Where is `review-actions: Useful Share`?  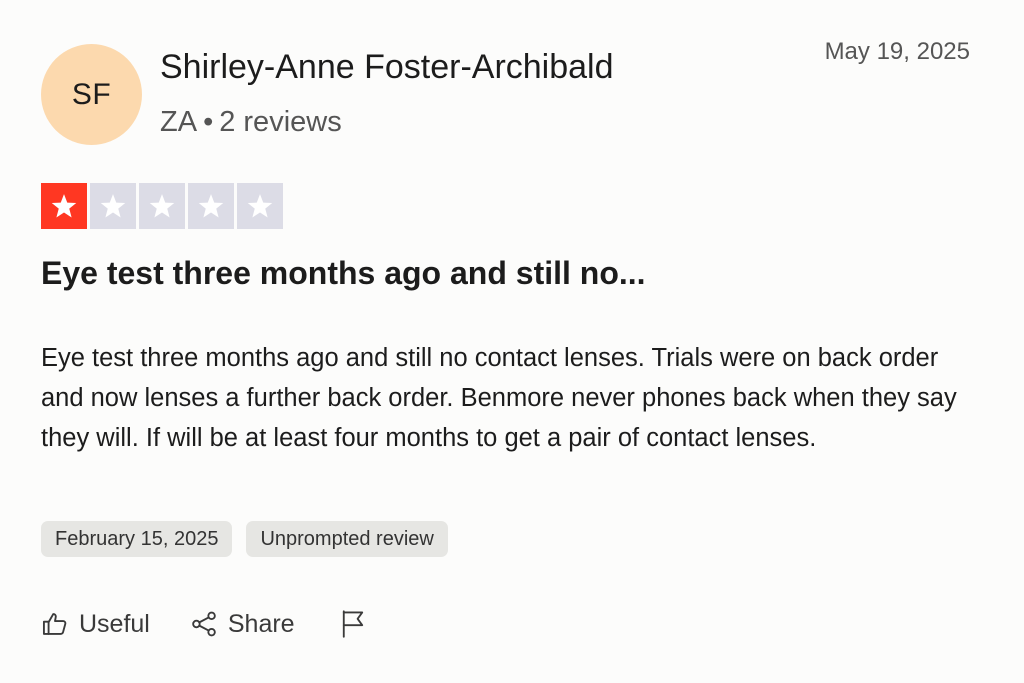 review-actions: Useful Share is located at coordinates (204, 624).